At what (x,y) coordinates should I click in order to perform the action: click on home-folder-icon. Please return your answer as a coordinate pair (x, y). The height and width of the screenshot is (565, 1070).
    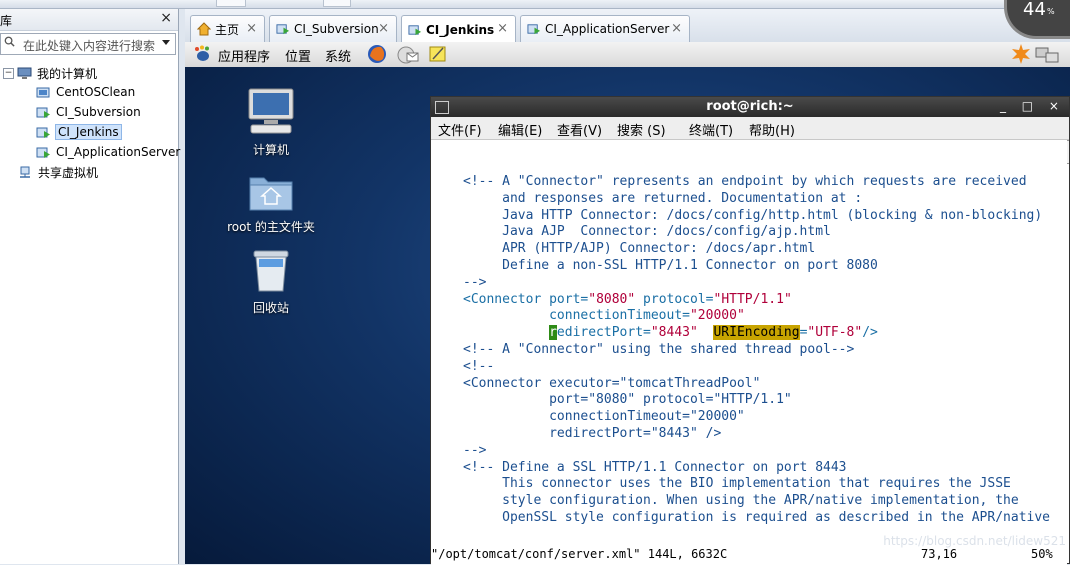
    Looking at the image, I should click on (271, 194).